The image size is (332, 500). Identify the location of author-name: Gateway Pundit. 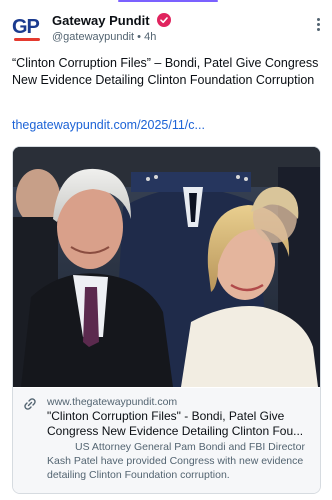
(101, 20).